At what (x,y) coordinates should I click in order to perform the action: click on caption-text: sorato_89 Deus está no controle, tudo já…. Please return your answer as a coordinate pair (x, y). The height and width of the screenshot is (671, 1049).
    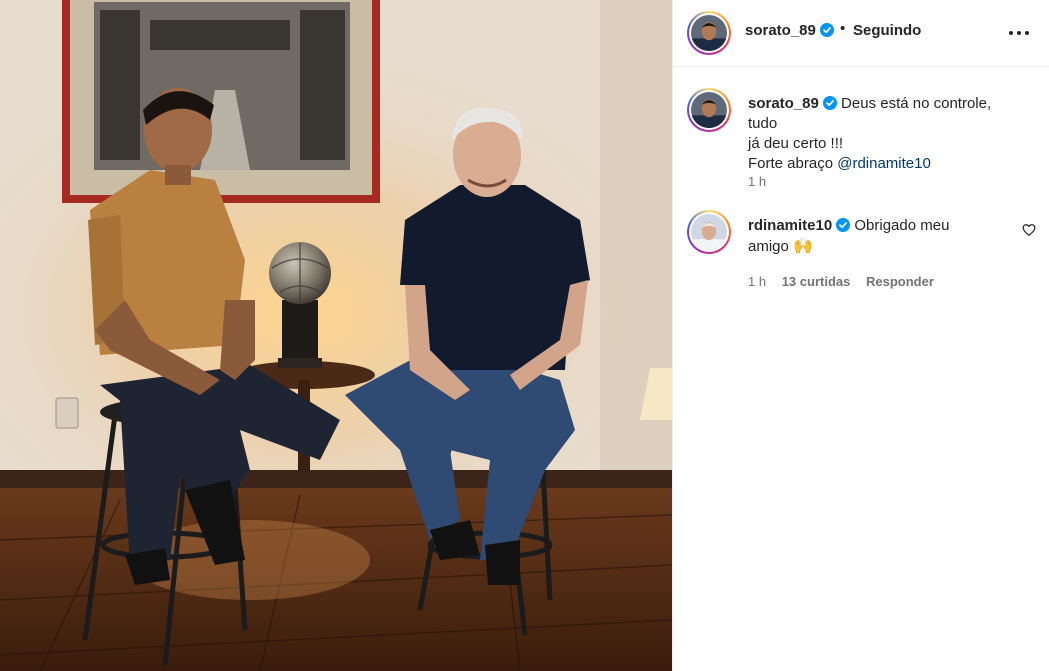
    Looking at the image, I should click on (885, 134).